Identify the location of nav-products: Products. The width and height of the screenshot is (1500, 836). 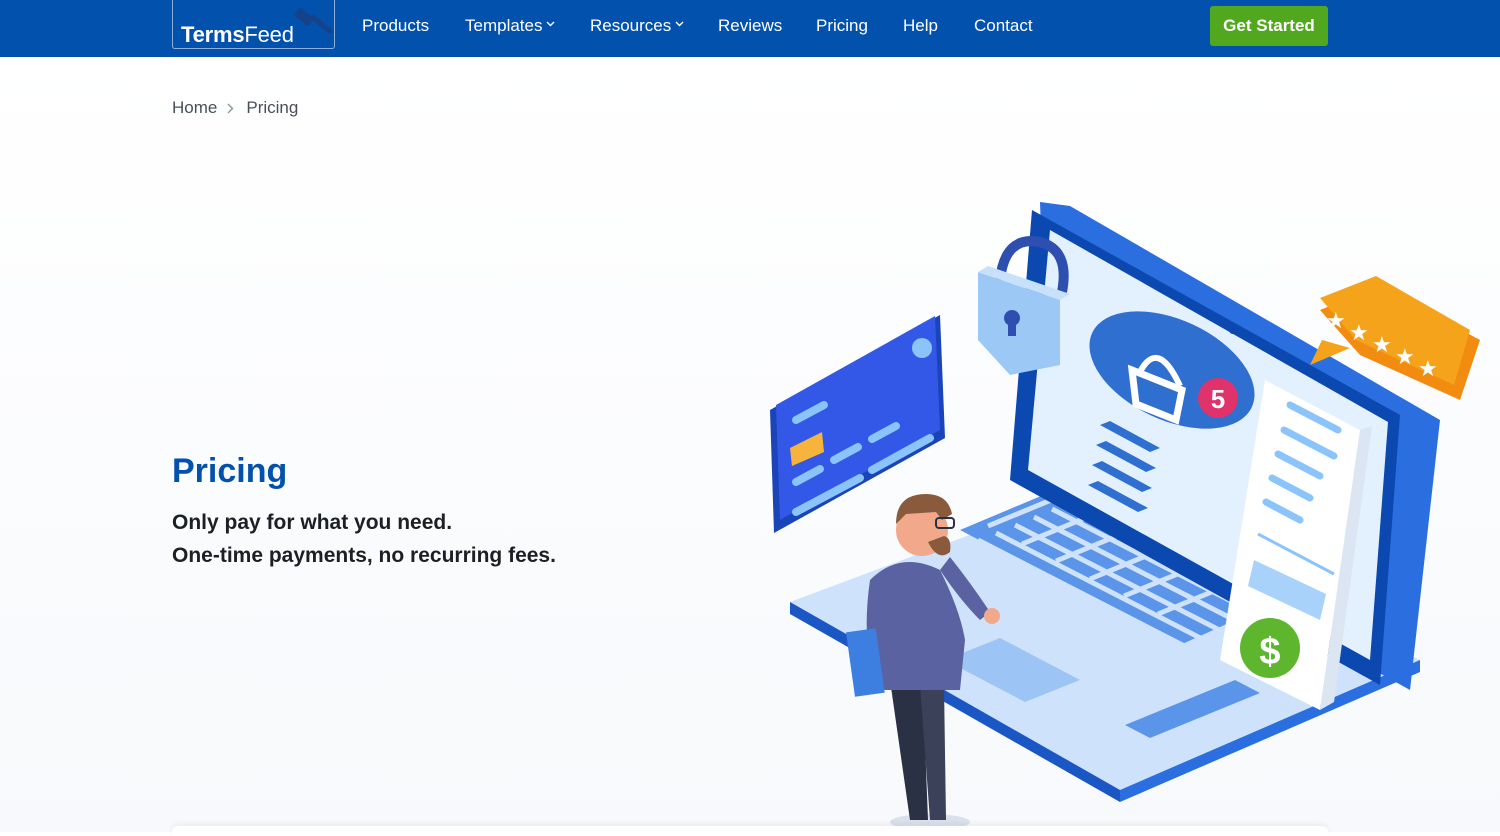
(395, 26).